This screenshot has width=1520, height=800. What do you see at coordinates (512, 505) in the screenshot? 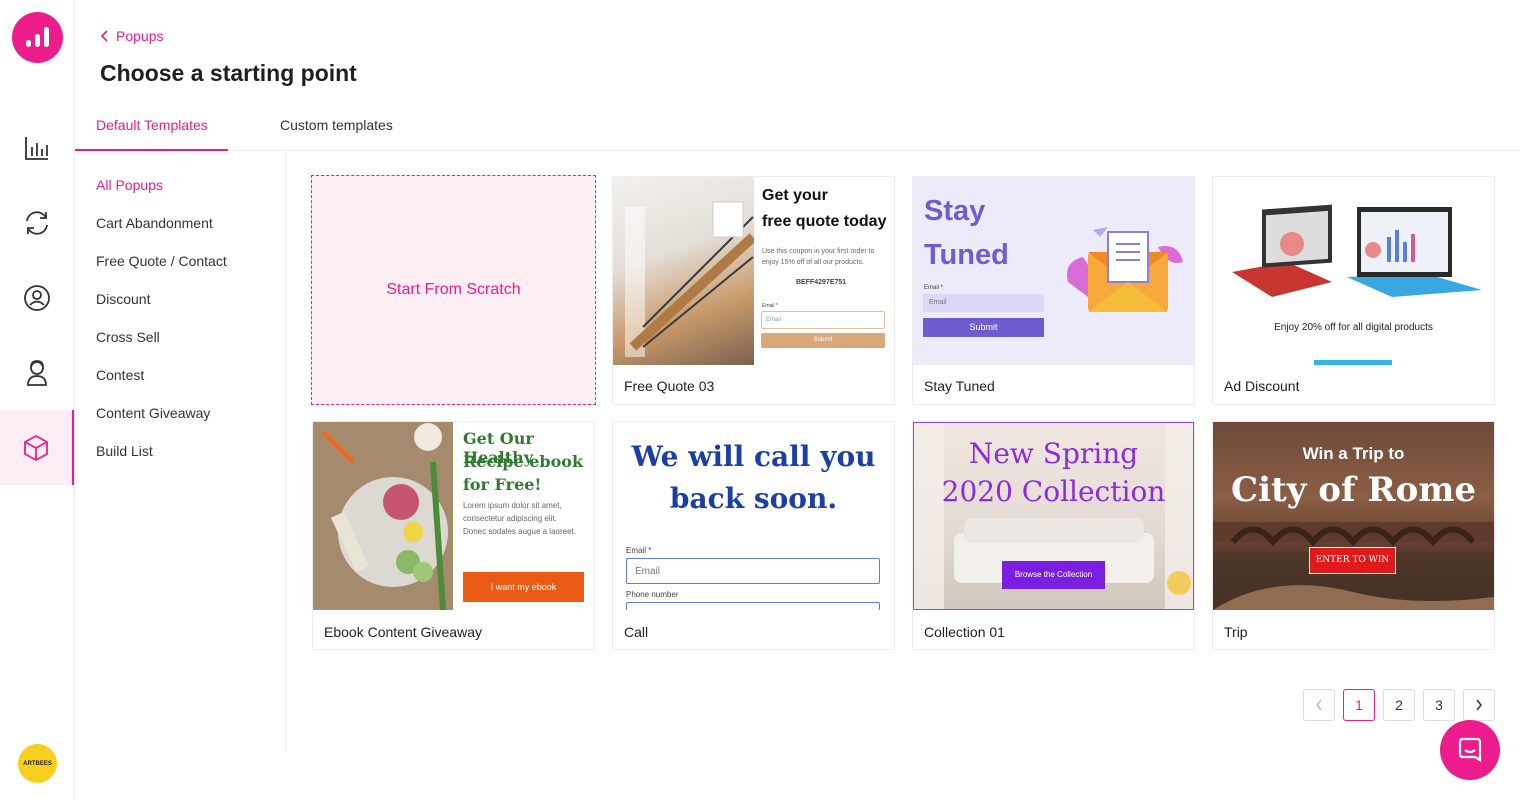
I see `promo-text-line1: Lorem ipsum dolor sit amet,` at bounding box center [512, 505].